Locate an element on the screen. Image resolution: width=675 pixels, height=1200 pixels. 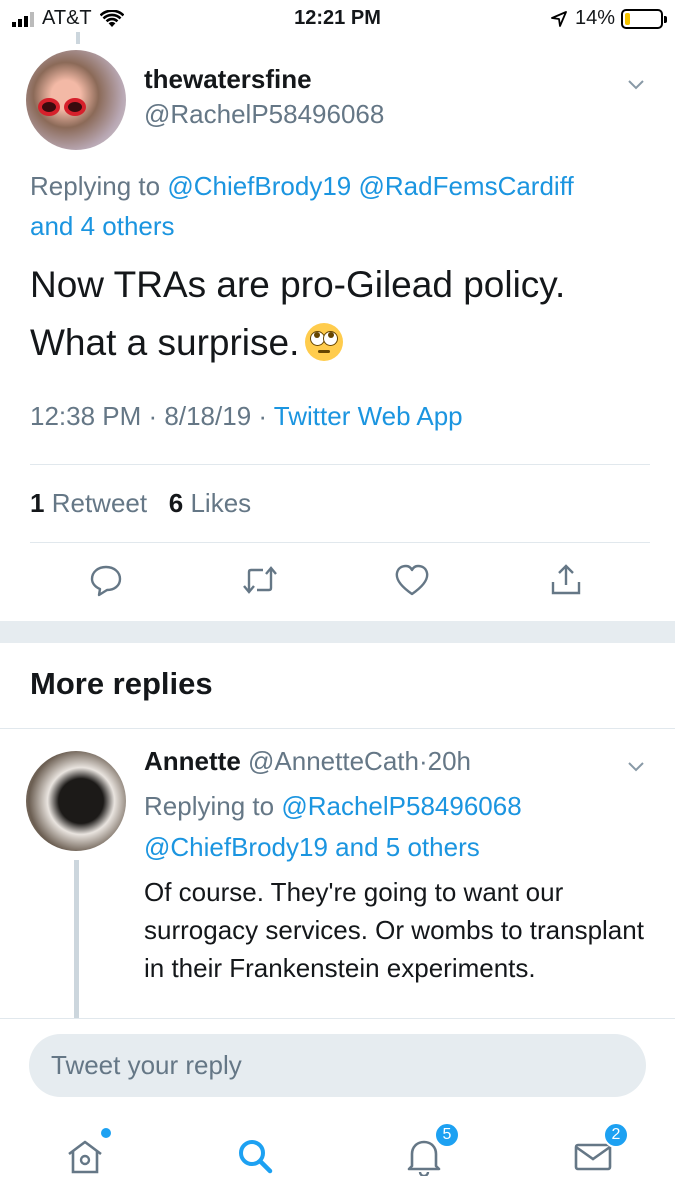
mention-link: @RachelP58496068 is located at coordinates (401, 806).